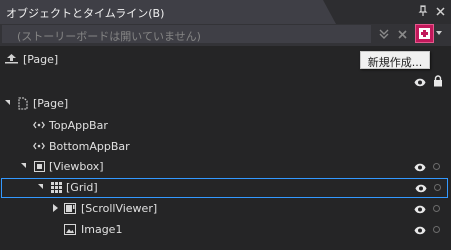 Image resolution: width=451 pixels, height=250 pixels. What do you see at coordinates (168, 12) in the screenshot?
I see `panel-tab: オブジェクトとタイムライン(B)` at bounding box center [168, 12].